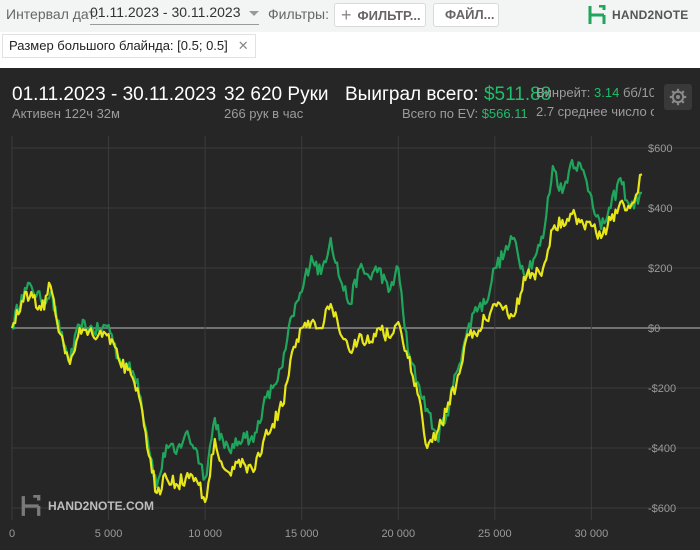 The height and width of the screenshot is (550, 700). What do you see at coordinates (12, 534) in the screenshot?
I see `x-tick-label: 0` at bounding box center [12, 534].